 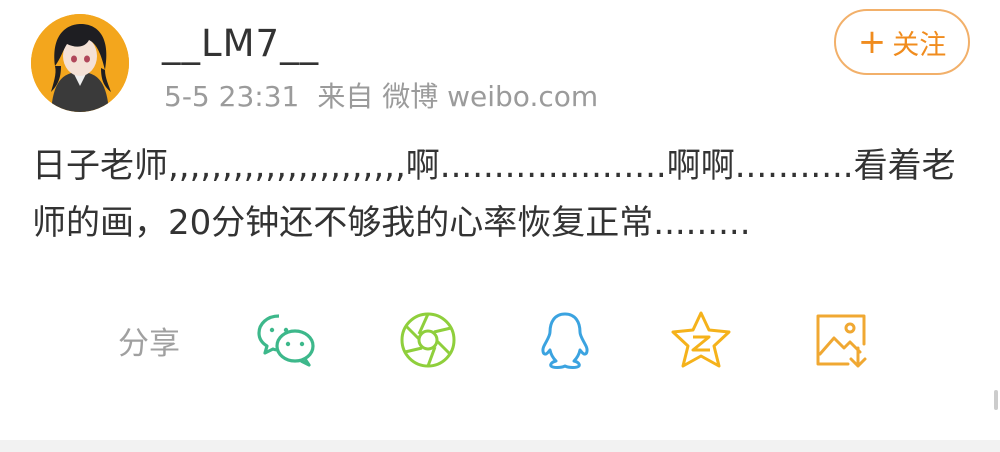 I want to click on post-source: 来自 微博 weibo.com, so click(x=457, y=96).